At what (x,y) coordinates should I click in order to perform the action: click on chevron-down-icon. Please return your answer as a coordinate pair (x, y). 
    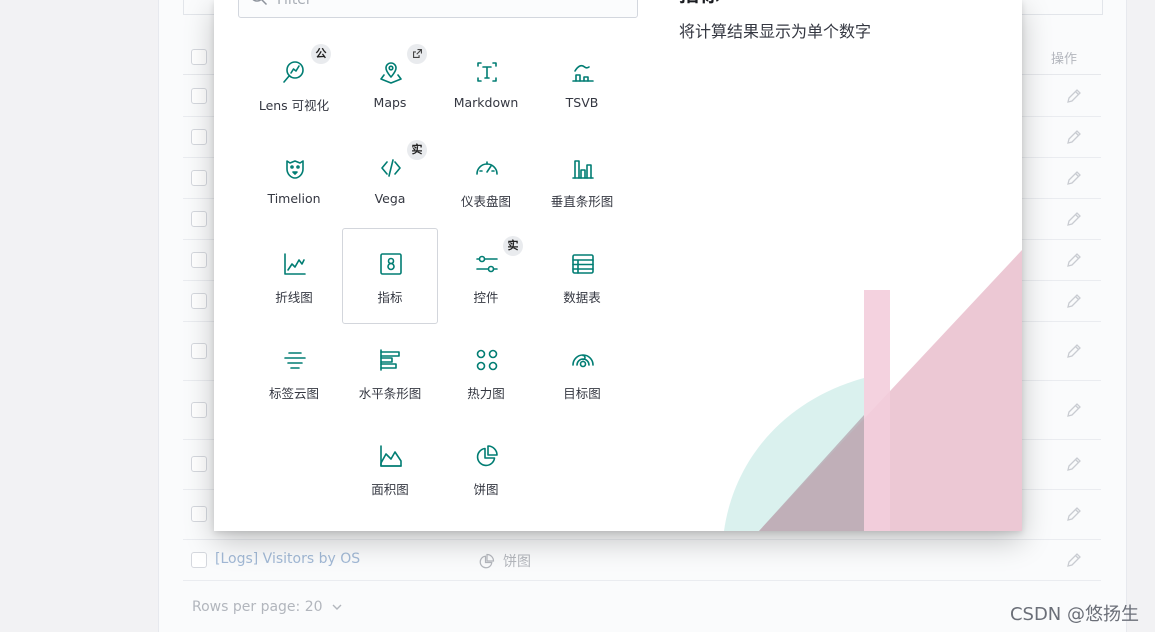
    Looking at the image, I should click on (337, 607).